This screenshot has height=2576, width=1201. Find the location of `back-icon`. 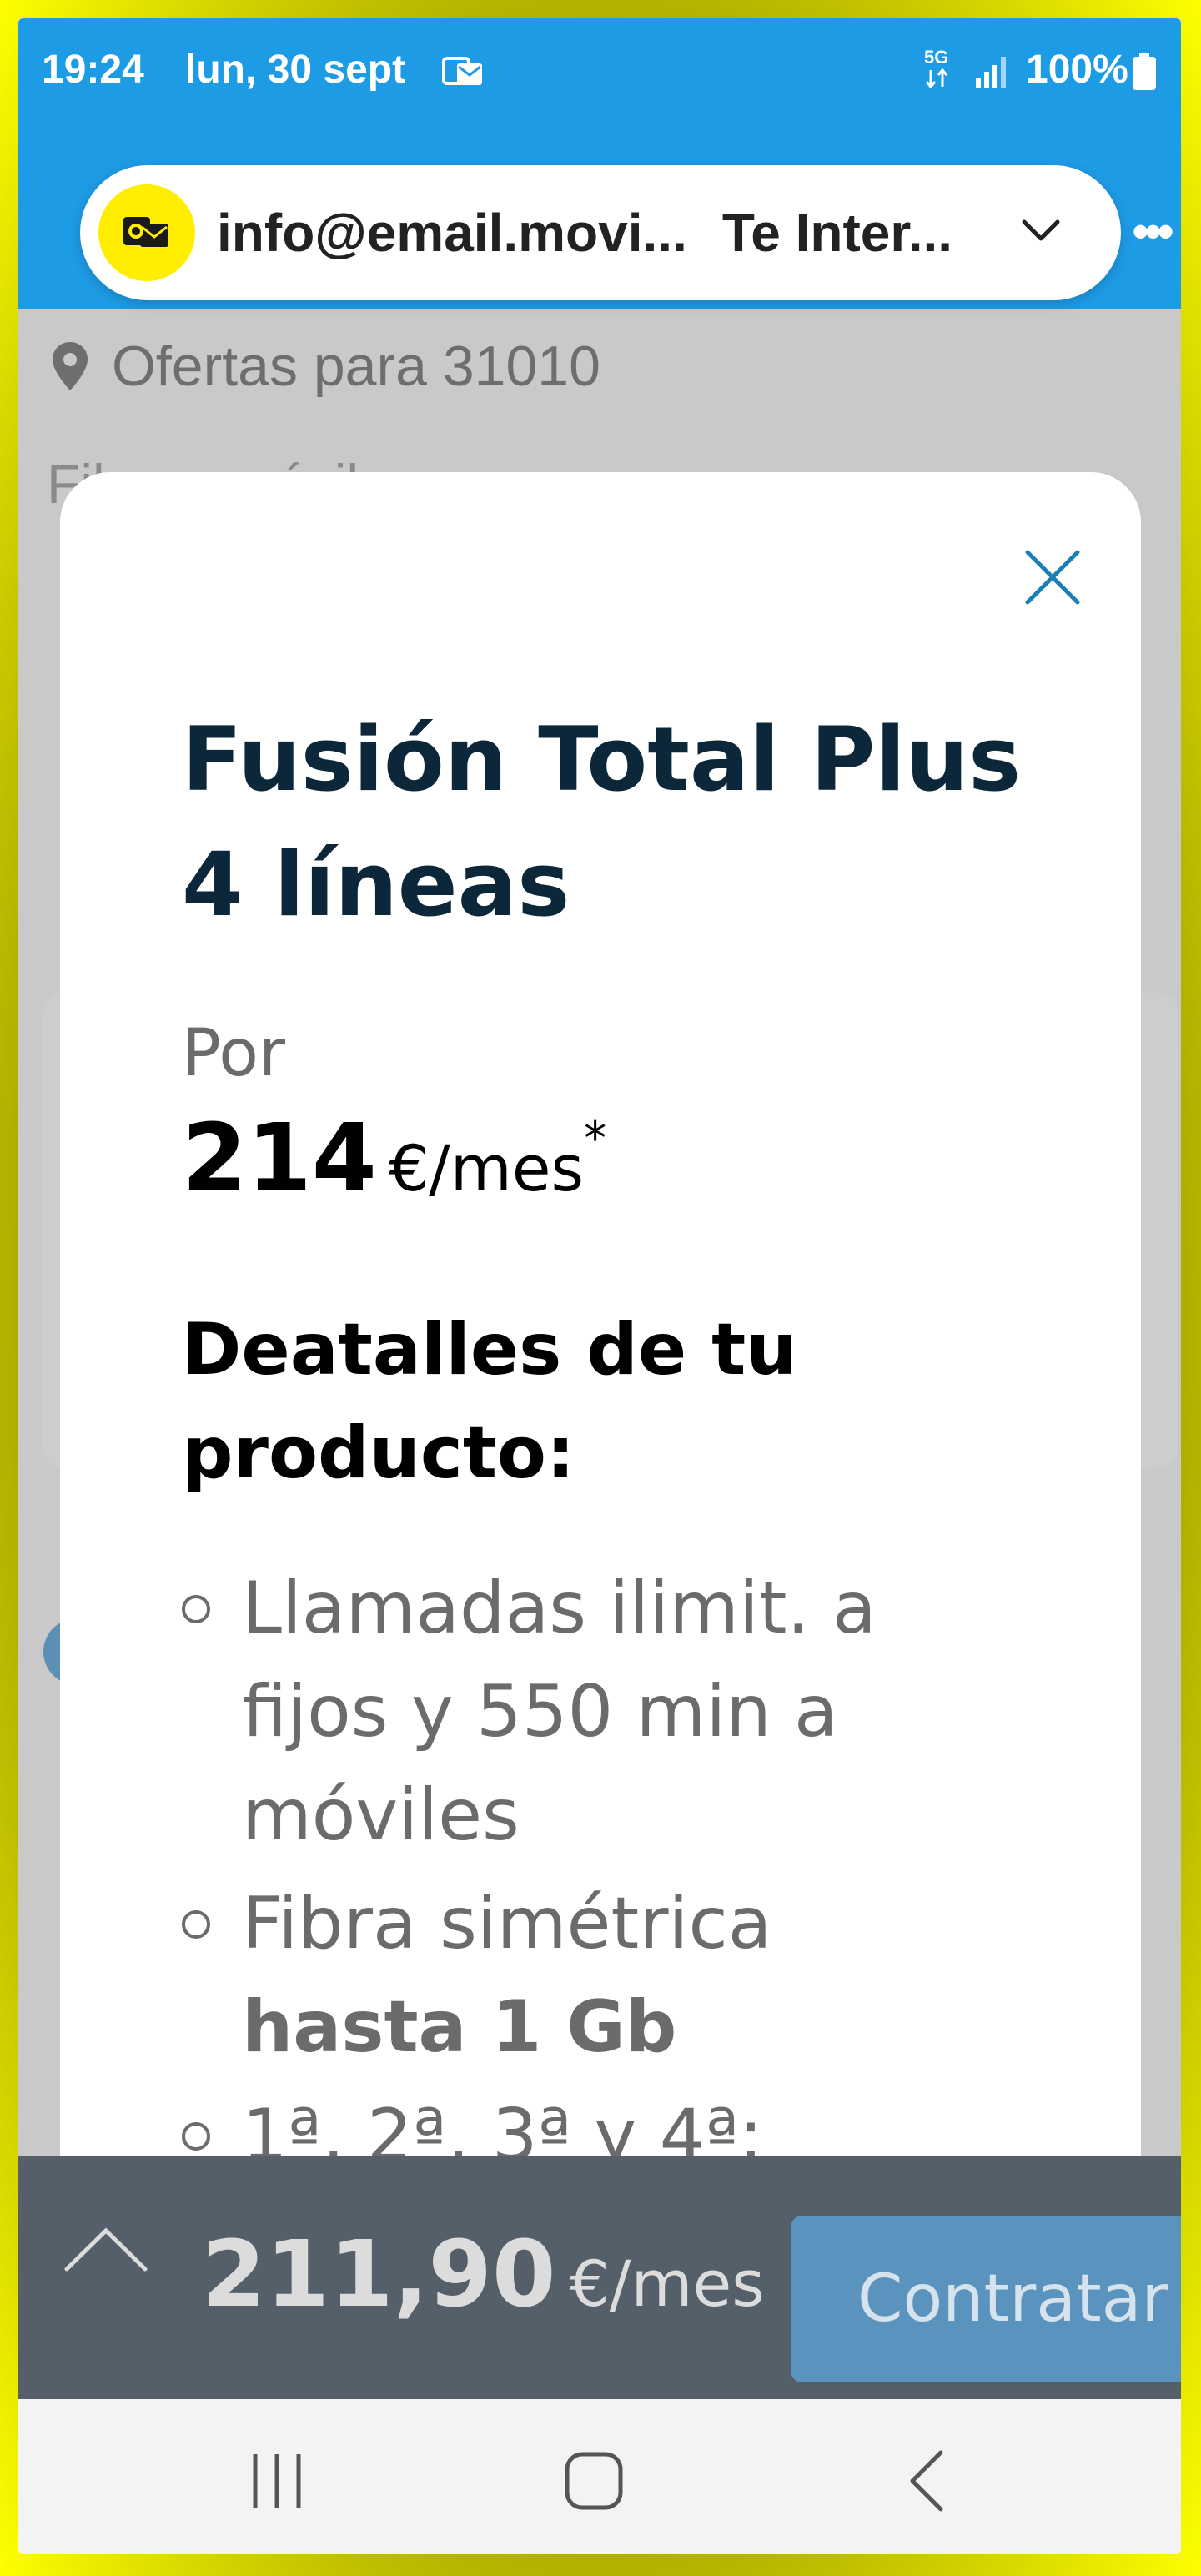

back-icon is located at coordinates (928, 2481).